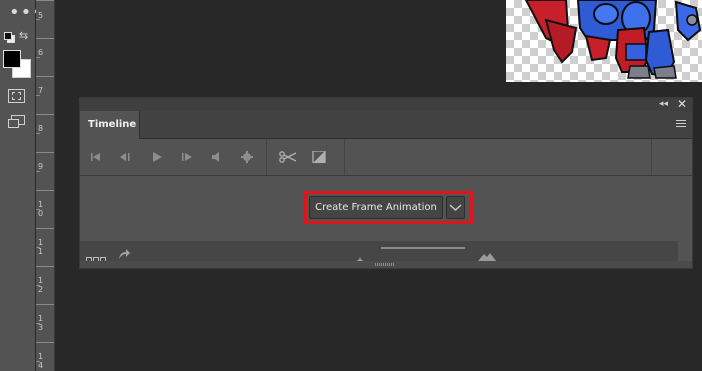 The width and height of the screenshot is (702, 371). What do you see at coordinates (45, 185) in the screenshot?
I see `vertical-ruler: 5 6 7 8 9 10 11 12 13 14` at bounding box center [45, 185].